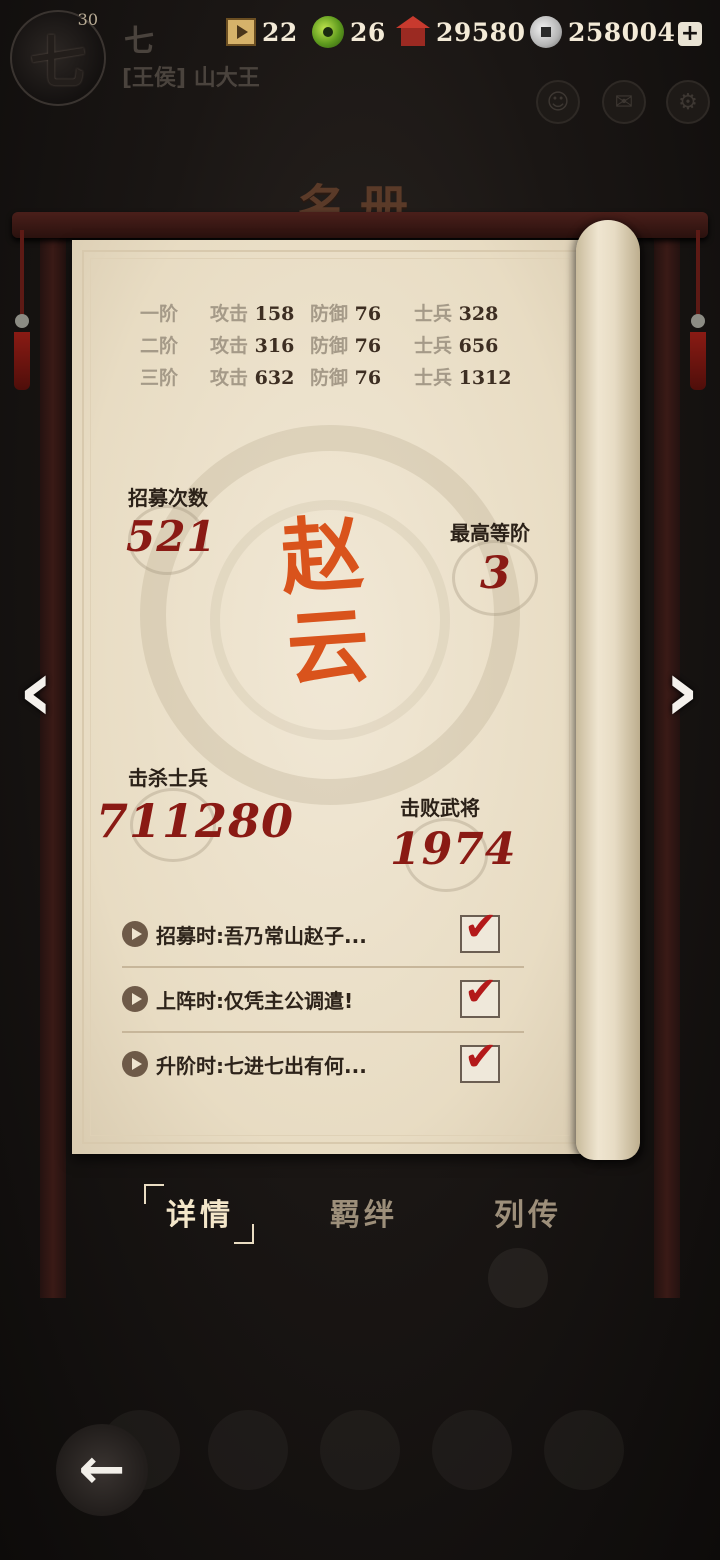  I want to click on tassel-left-icon, so click(22, 361).